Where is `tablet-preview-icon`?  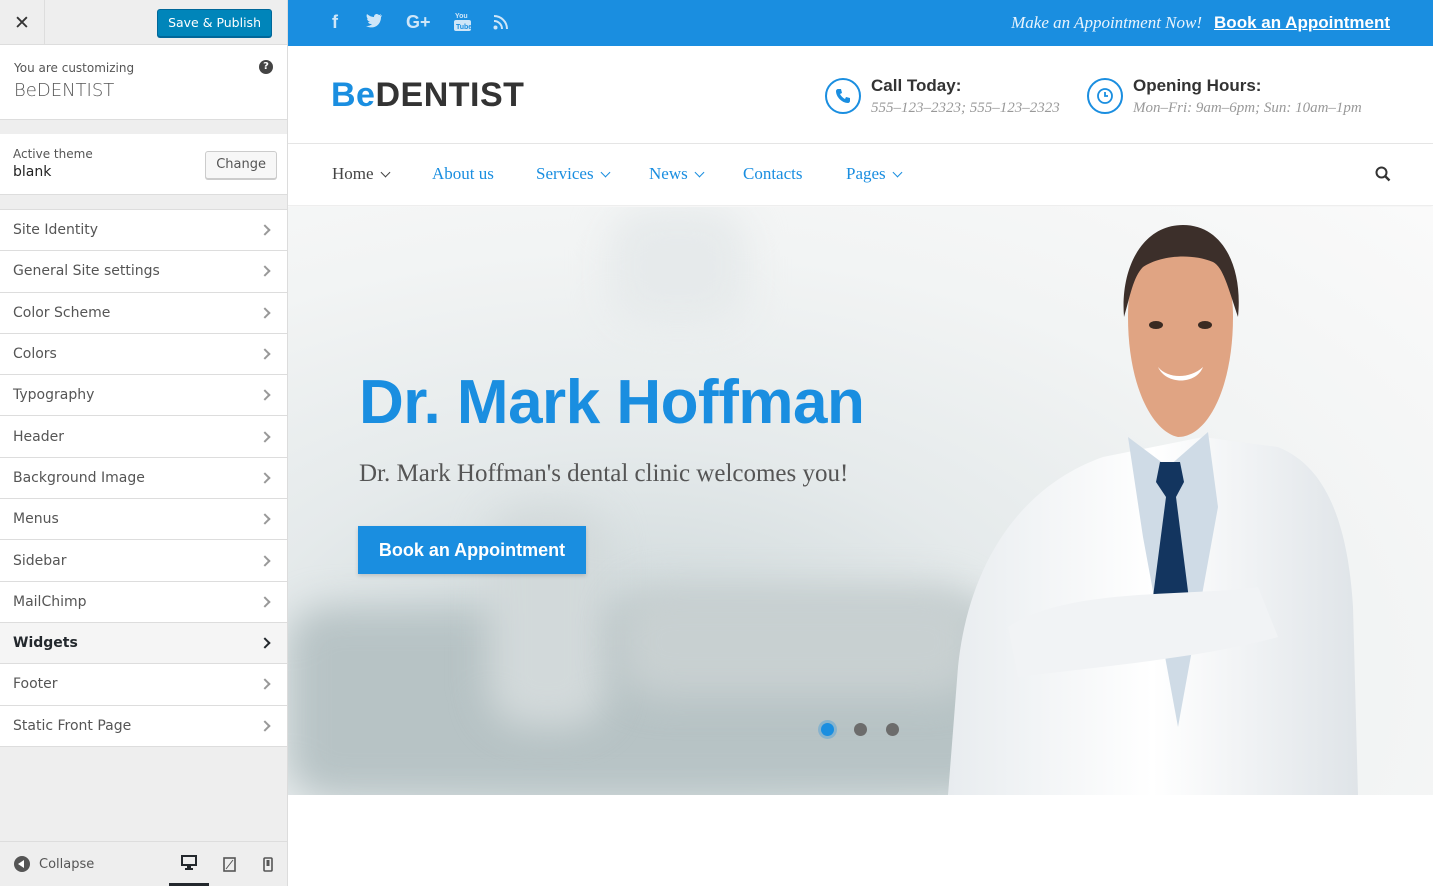 tablet-preview-icon is located at coordinates (229, 864).